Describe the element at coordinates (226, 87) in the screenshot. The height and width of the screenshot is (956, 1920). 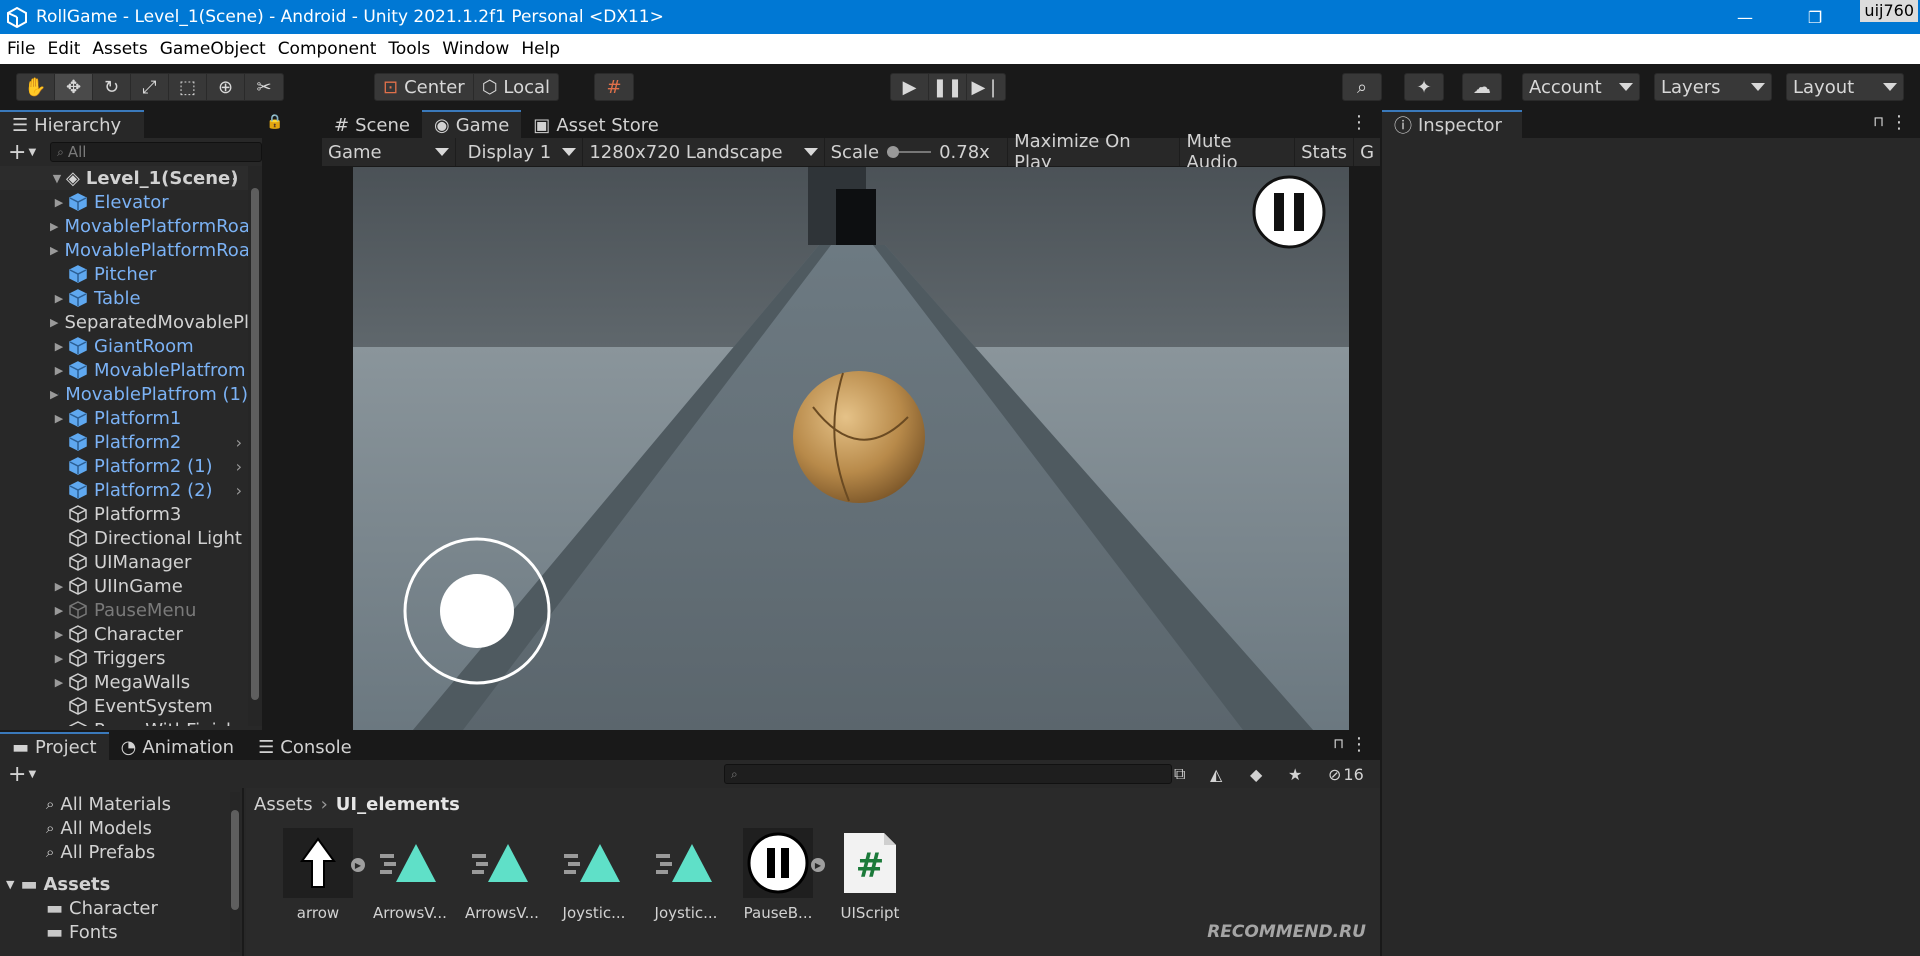
I see `transform-tool-icon: ⊕` at that location.